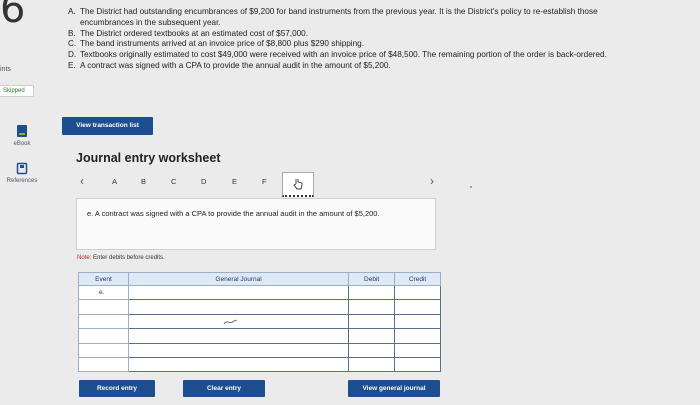  Describe the element at coordinates (417, 279) in the screenshot. I see `credit-column-header: Credit` at that location.